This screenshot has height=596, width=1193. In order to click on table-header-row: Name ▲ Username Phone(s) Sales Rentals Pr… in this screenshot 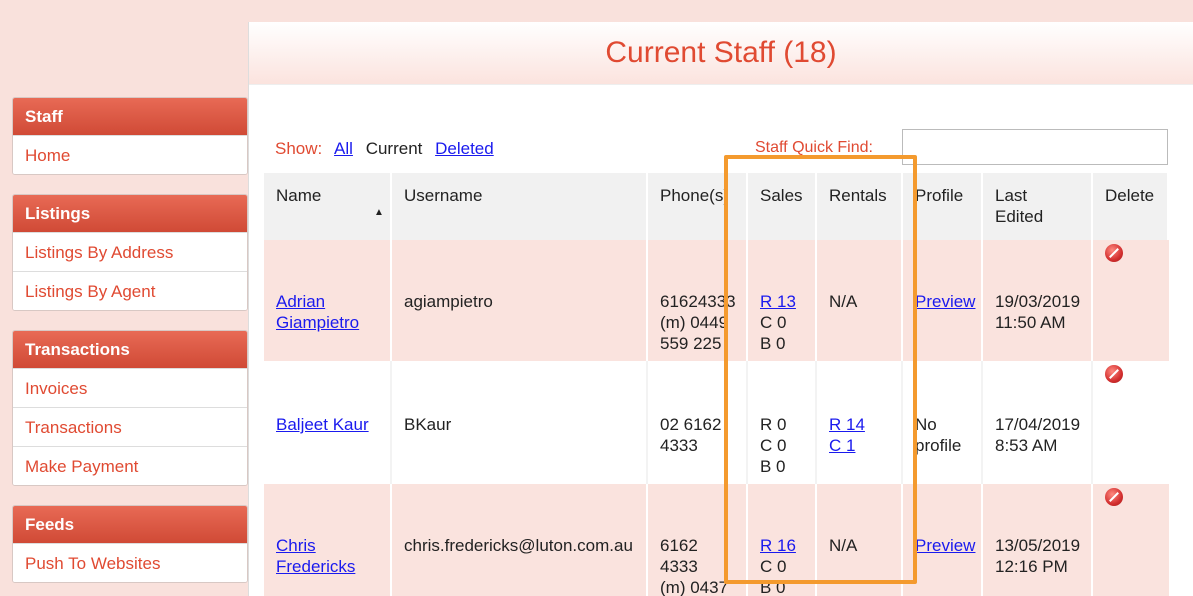, I will do `click(716, 206)`.